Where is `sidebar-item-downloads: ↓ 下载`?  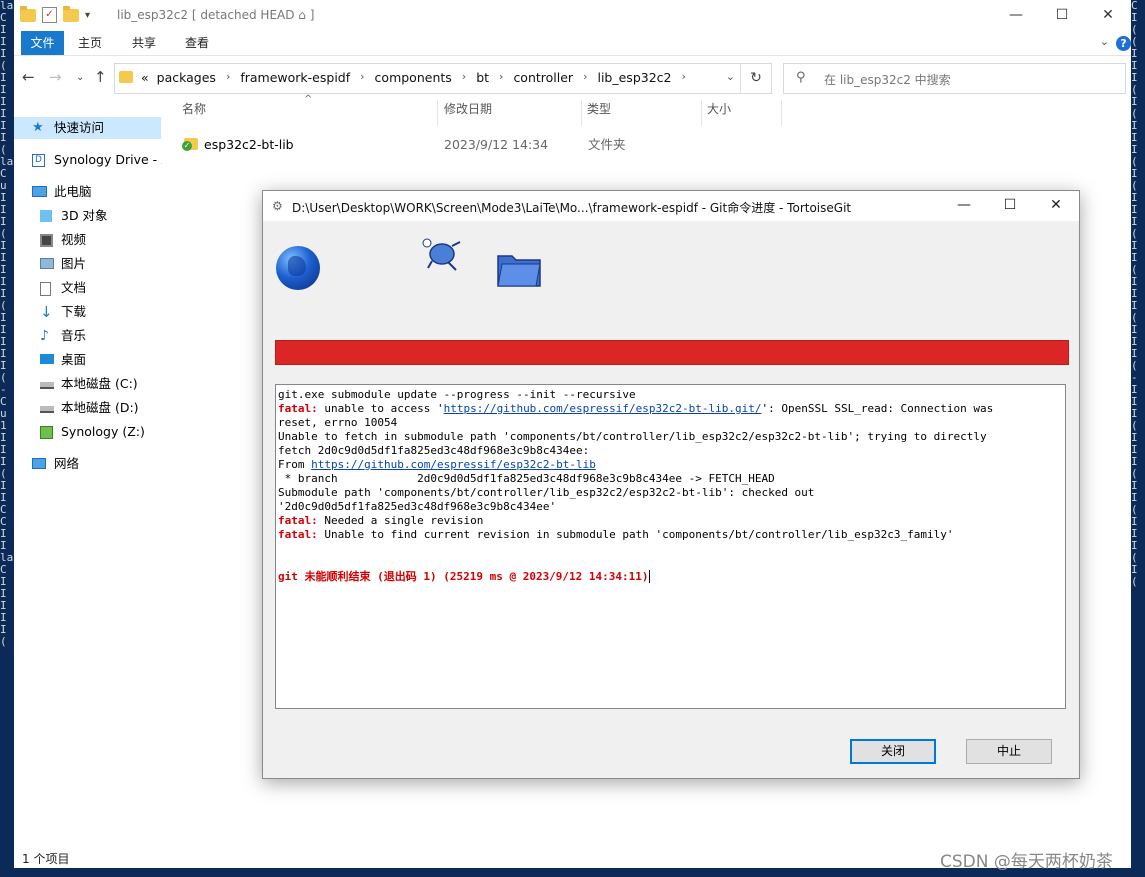 sidebar-item-downloads: ↓ 下载 is located at coordinates (88, 312).